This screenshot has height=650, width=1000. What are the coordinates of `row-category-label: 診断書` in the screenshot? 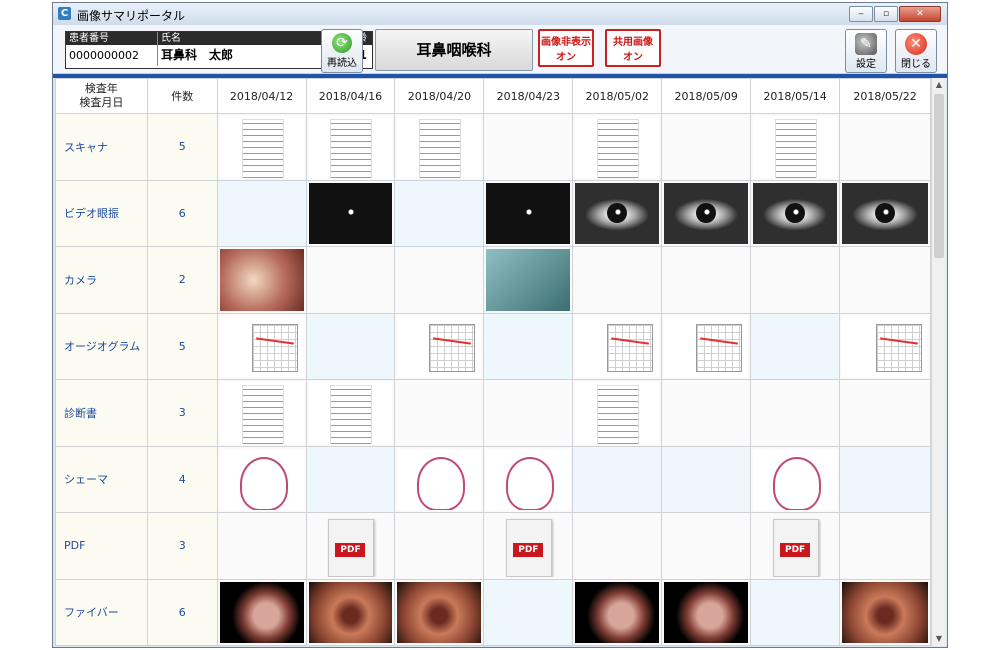 It's located at (101, 413).